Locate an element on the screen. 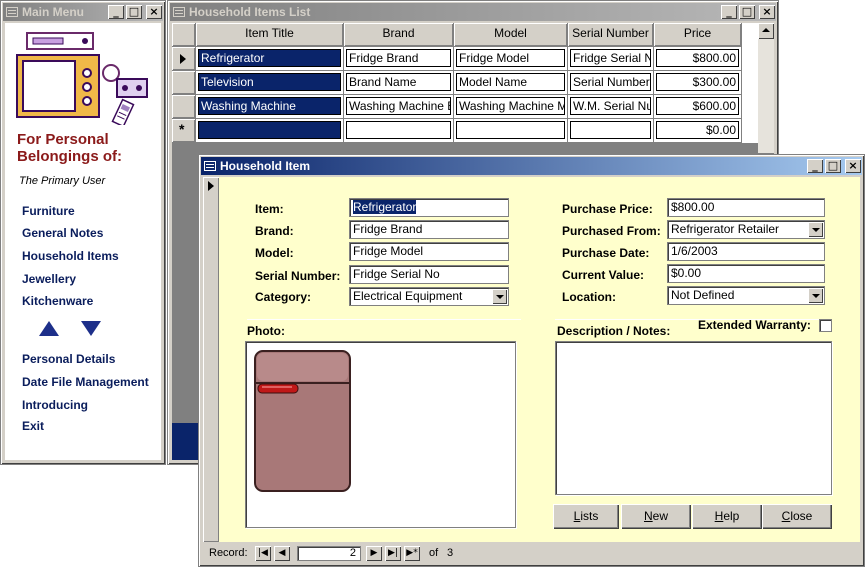 This screenshot has width=865, height=567. menu-link-jewellery: Jewellery is located at coordinates (49, 279).